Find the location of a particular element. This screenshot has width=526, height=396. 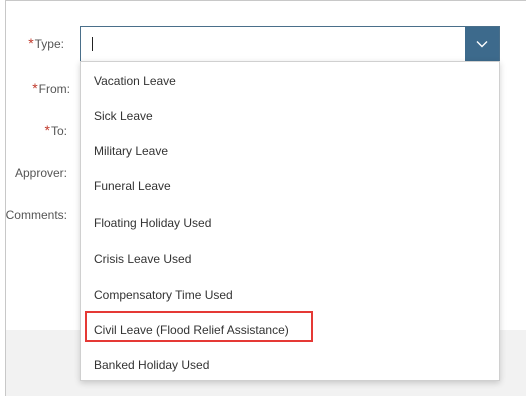

approver-label: Approver: is located at coordinates (40, 173).